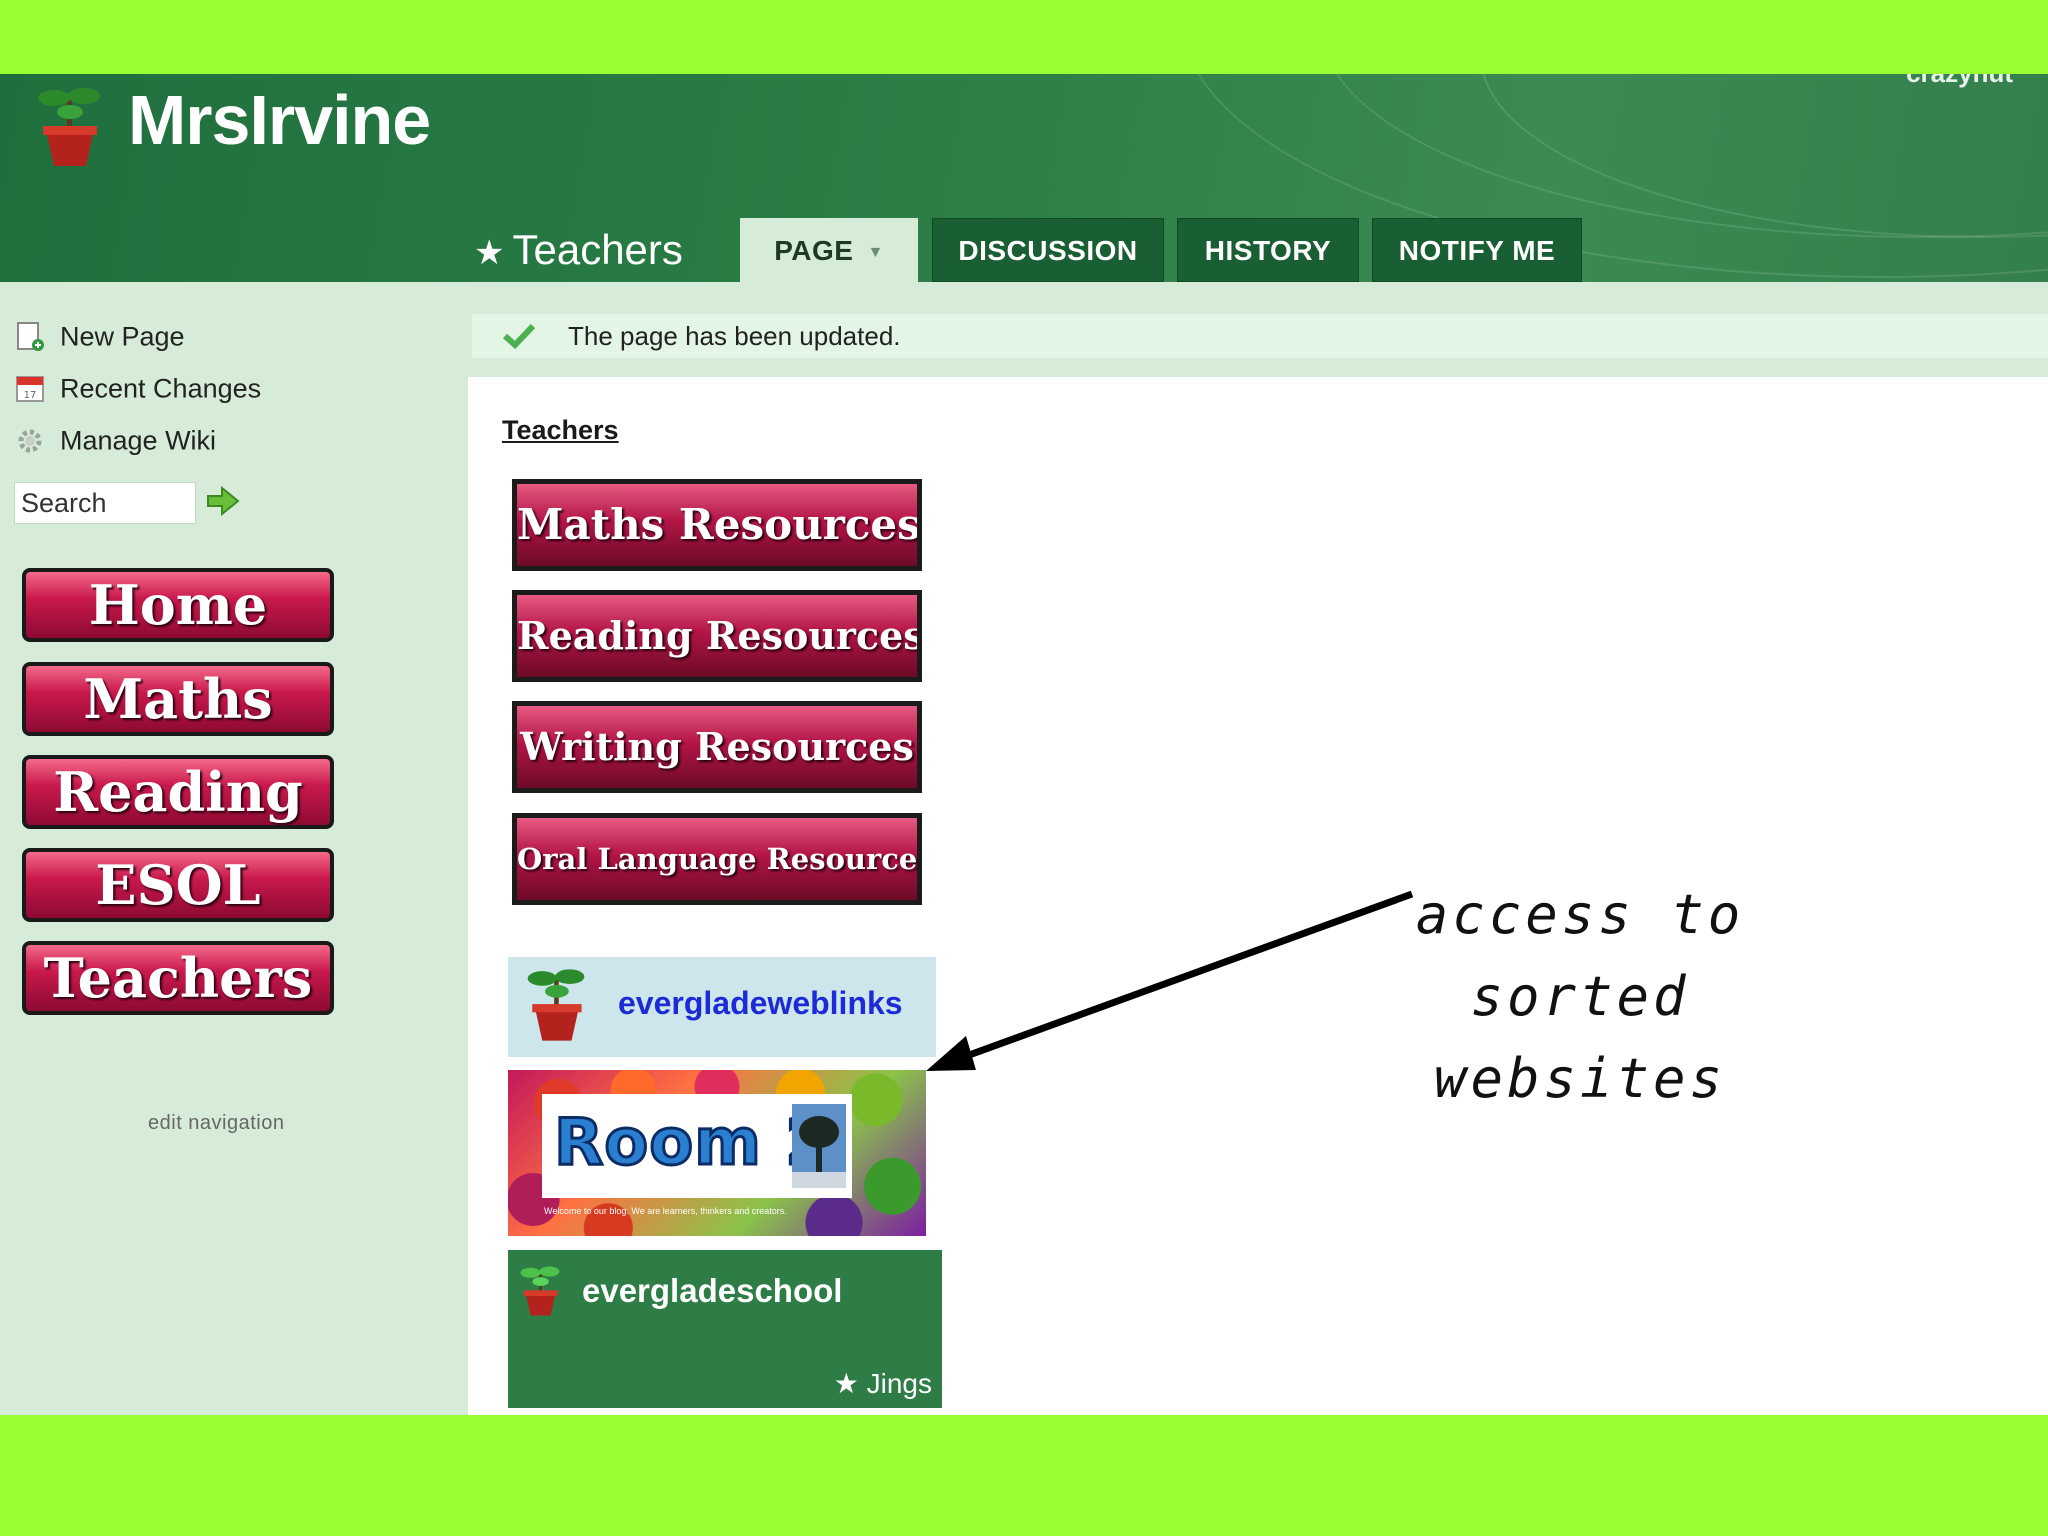 Image resolution: width=2048 pixels, height=1536 pixels. What do you see at coordinates (712, 1291) in the screenshot?
I see `evergladeschool-link: evergladeschool` at bounding box center [712, 1291].